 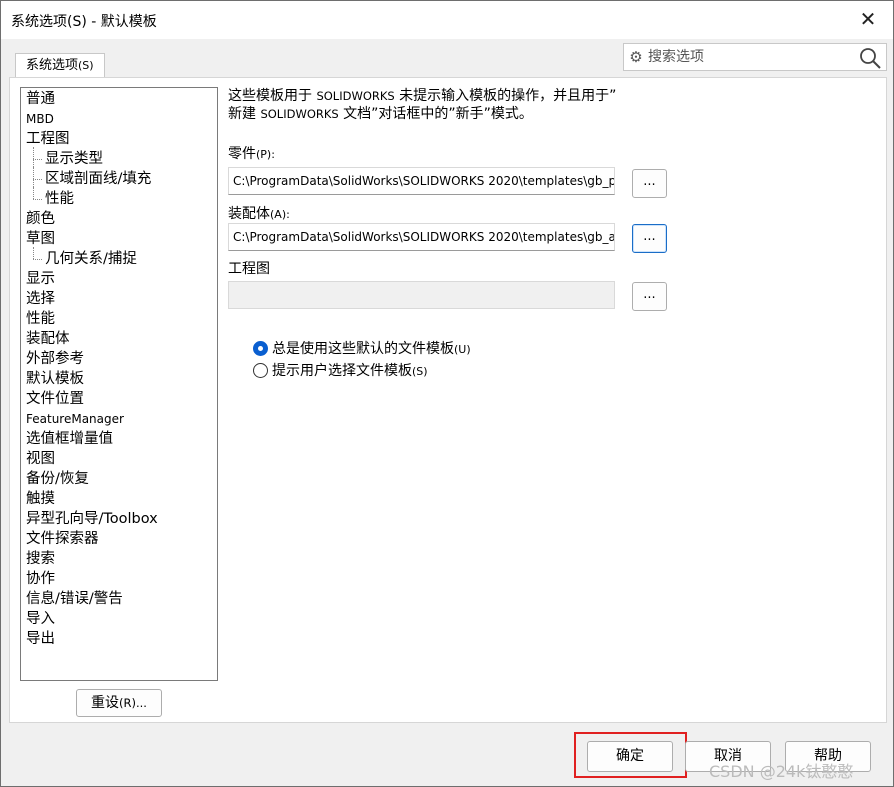 What do you see at coordinates (119, 319) in the screenshot?
I see `tree-item-performance: 性能` at bounding box center [119, 319].